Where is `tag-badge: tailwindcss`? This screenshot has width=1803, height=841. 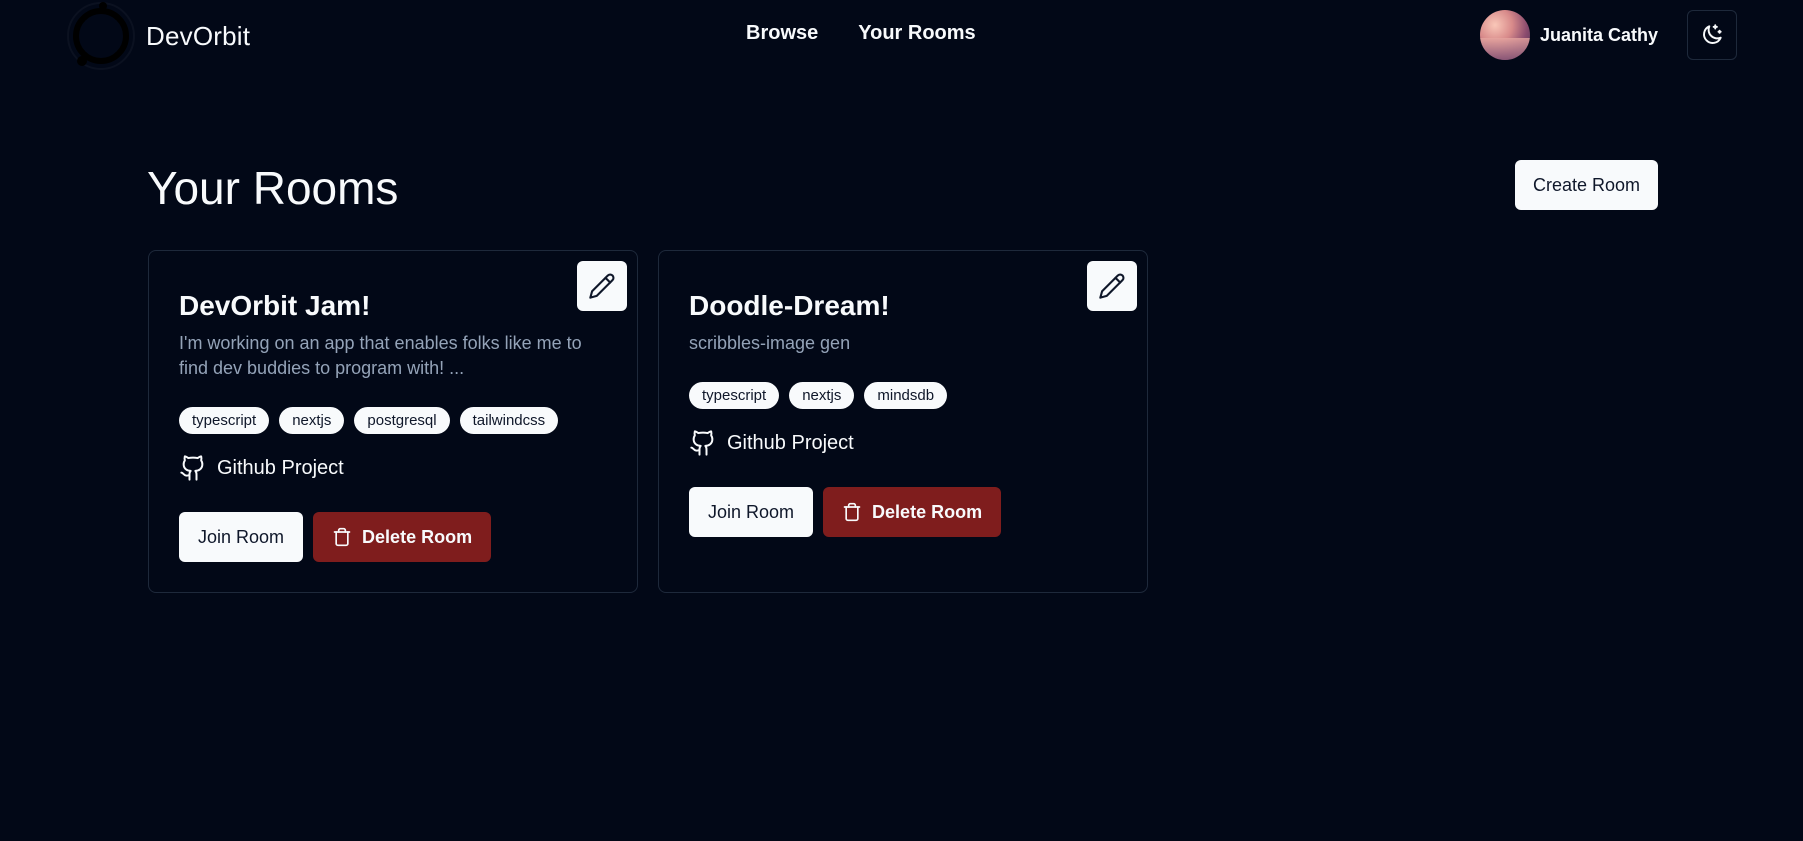 tag-badge: tailwindcss is located at coordinates (509, 420).